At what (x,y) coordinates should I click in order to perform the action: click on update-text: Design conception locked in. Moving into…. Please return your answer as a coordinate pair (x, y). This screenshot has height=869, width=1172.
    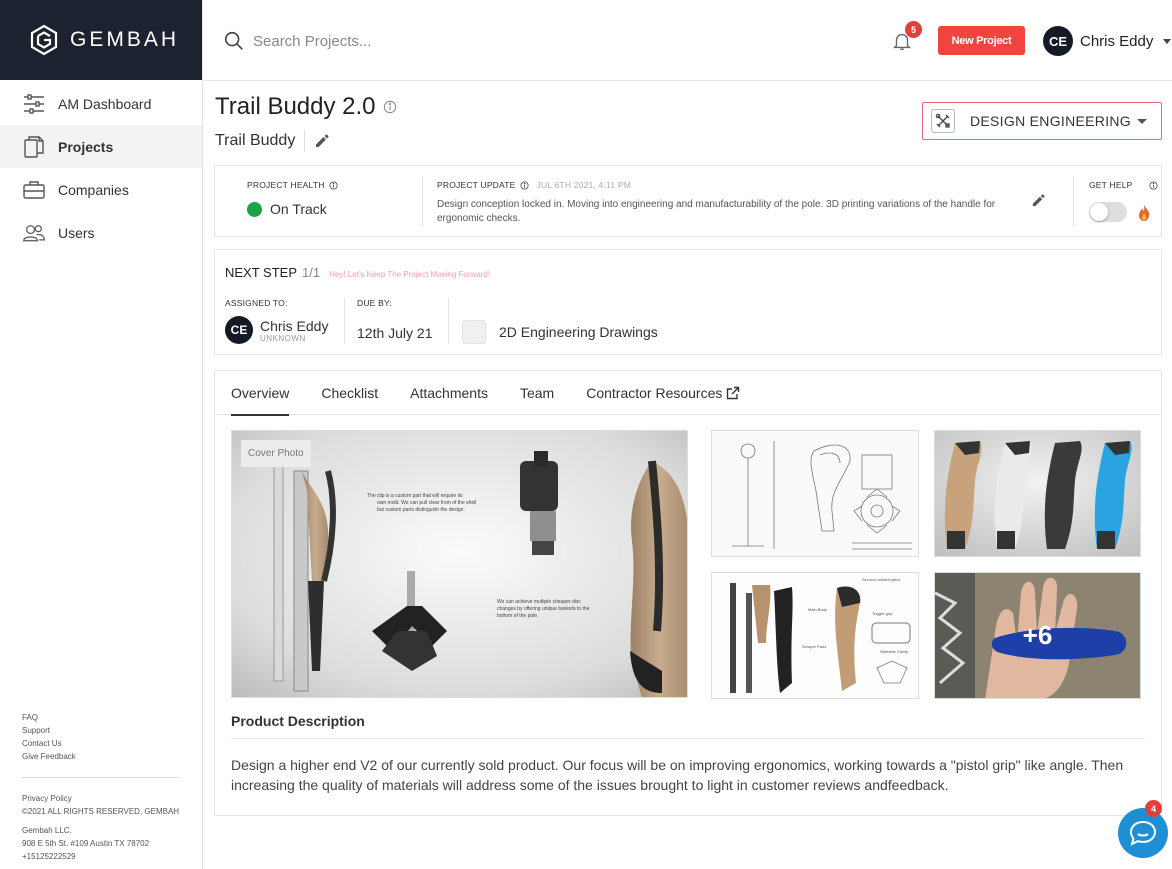
    Looking at the image, I should click on (716, 211).